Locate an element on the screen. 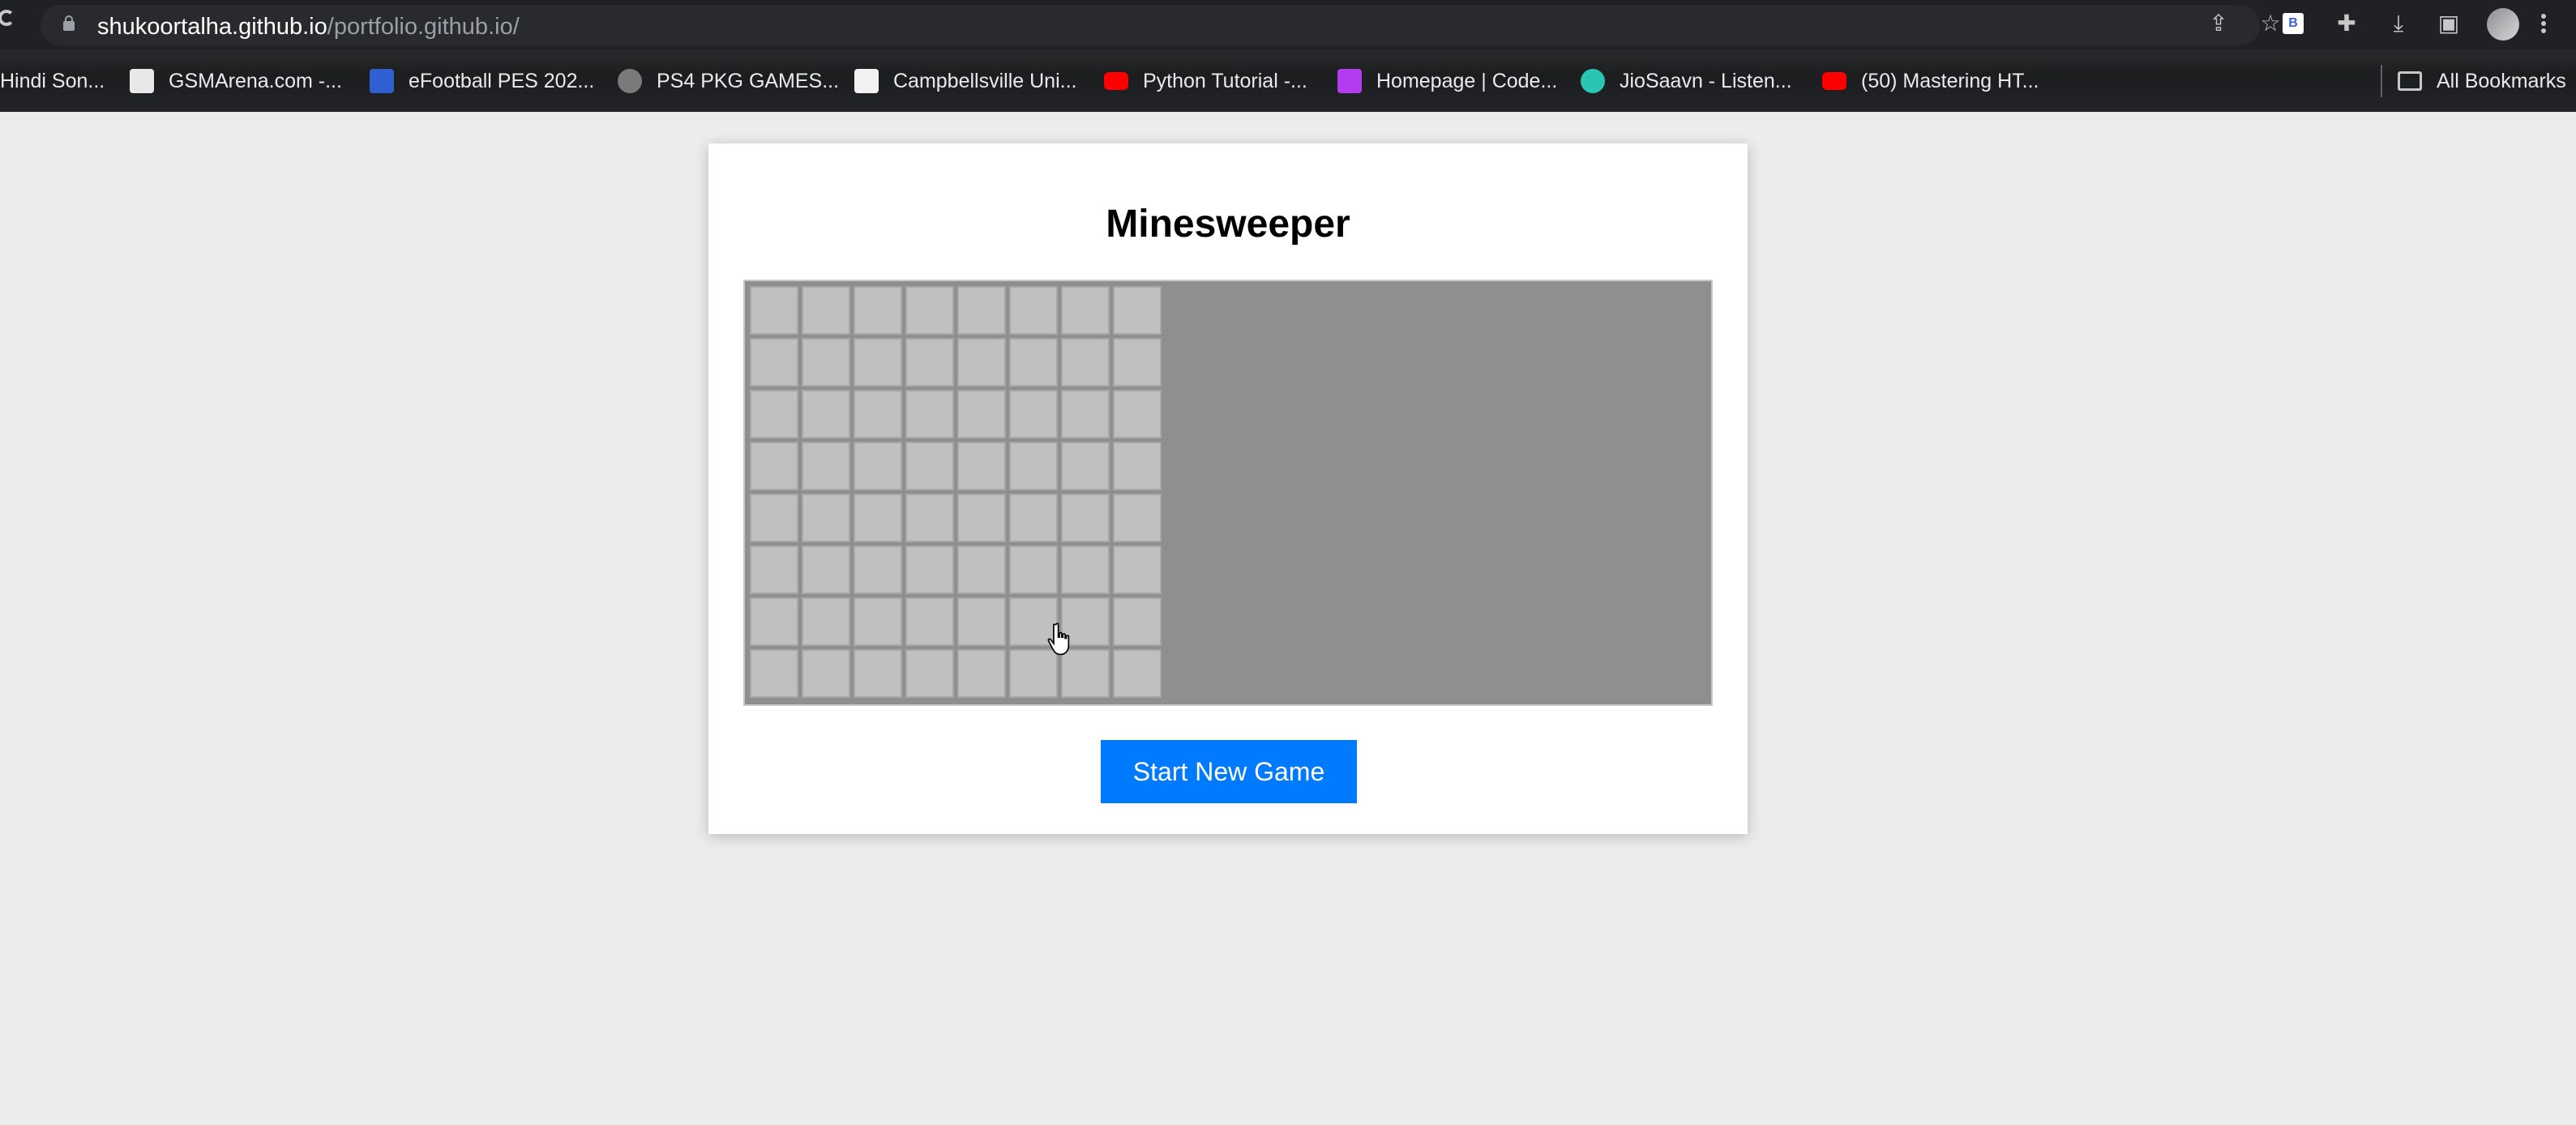 Image resolution: width=2576 pixels, height=1125 pixels. kebab-menu-icon is located at coordinates (2543, 23).